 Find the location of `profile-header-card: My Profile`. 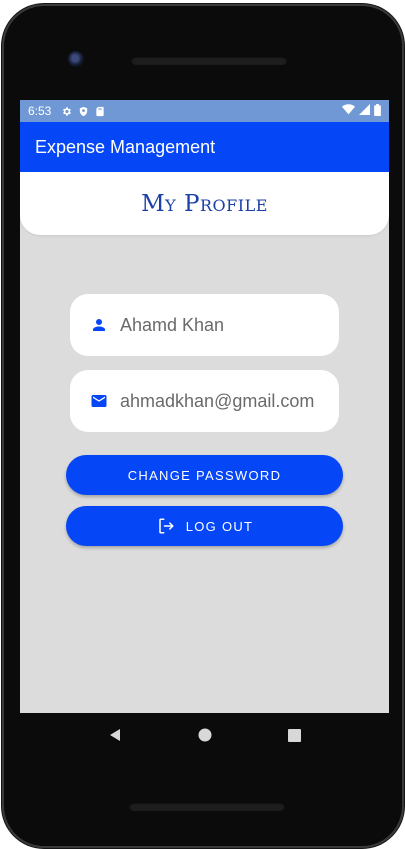

profile-header-card: My Profile is located at coordinates (204, 203).